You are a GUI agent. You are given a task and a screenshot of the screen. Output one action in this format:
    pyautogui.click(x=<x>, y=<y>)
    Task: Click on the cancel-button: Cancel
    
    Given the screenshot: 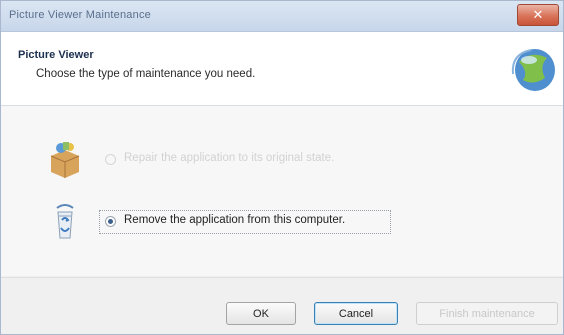 What is the action you would take?
    pyautogui.click(x=356, y=313)
    